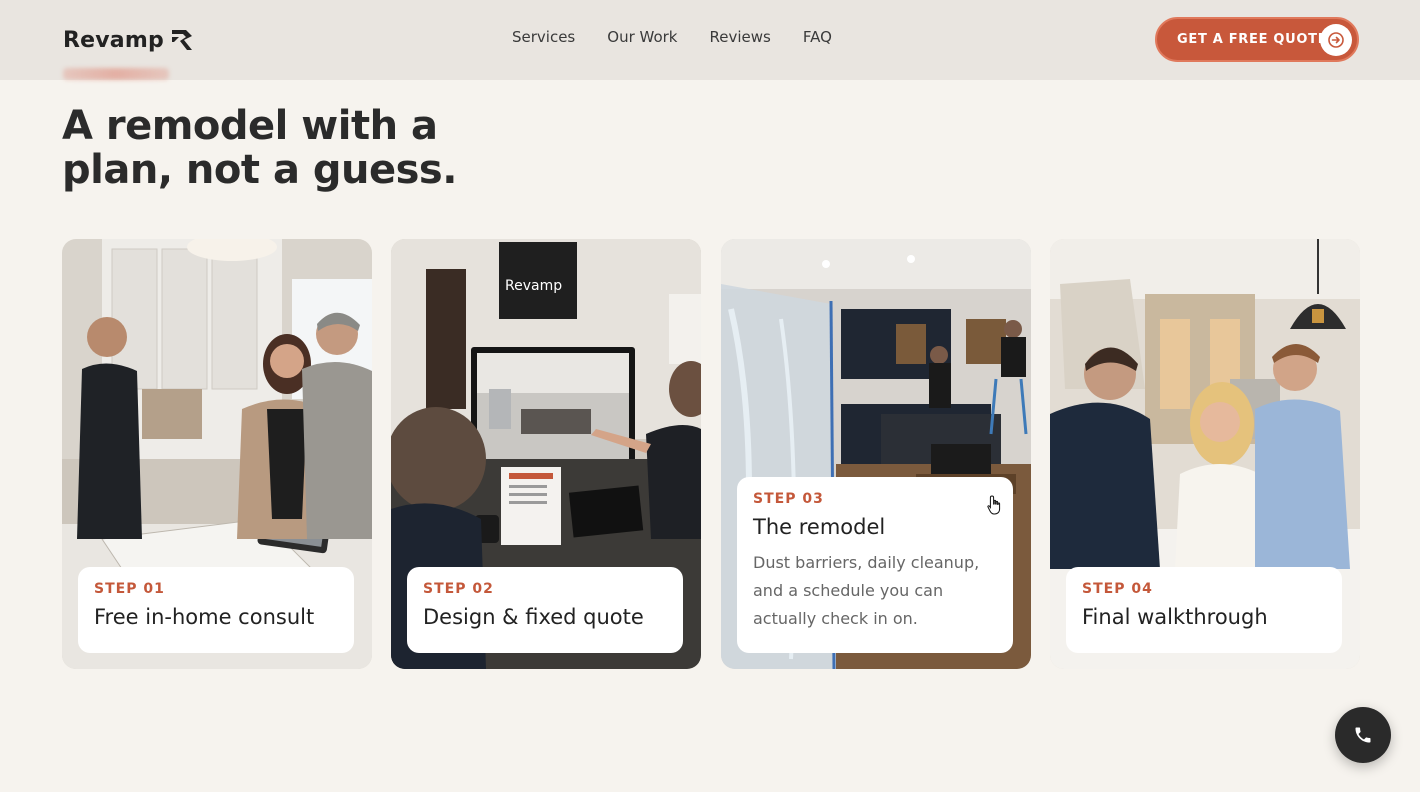 The height and width of the screenshot is (792, 1420). Describe the element at coordinates (817, 37) in the screenshot. I see `nav-faq: FAQ` at that location.